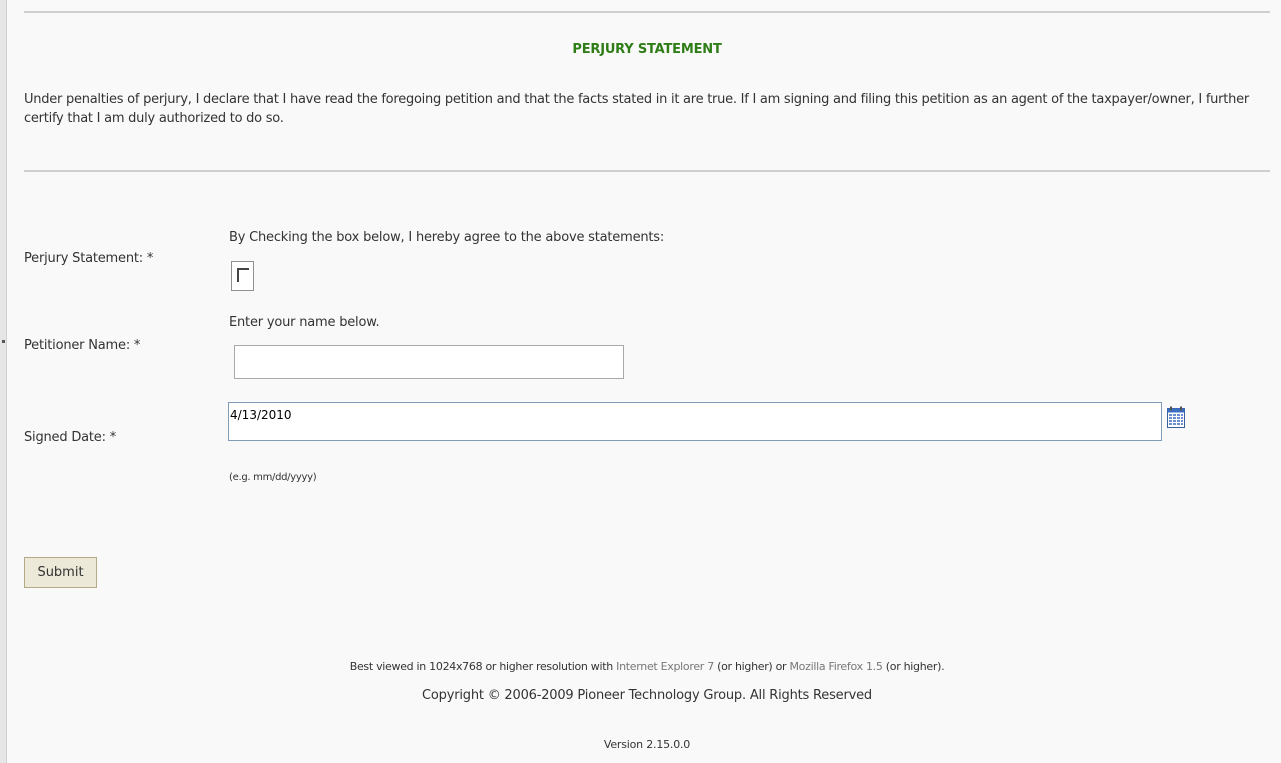  I want to click on petitioner-name-hint: Enter your name below., so click(304, 322).